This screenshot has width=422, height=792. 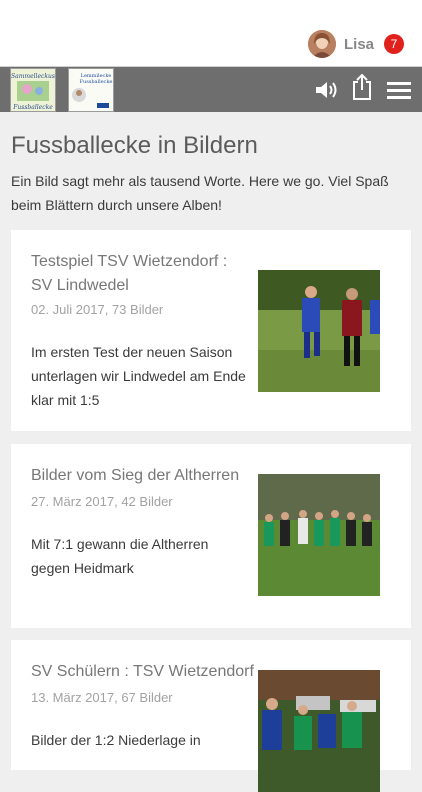 What do you see at coordinates (102, 697) in the screenshot?
I see `album-meta: 13. März 2017, 67 Bilder` at bounding box center [102, 697].